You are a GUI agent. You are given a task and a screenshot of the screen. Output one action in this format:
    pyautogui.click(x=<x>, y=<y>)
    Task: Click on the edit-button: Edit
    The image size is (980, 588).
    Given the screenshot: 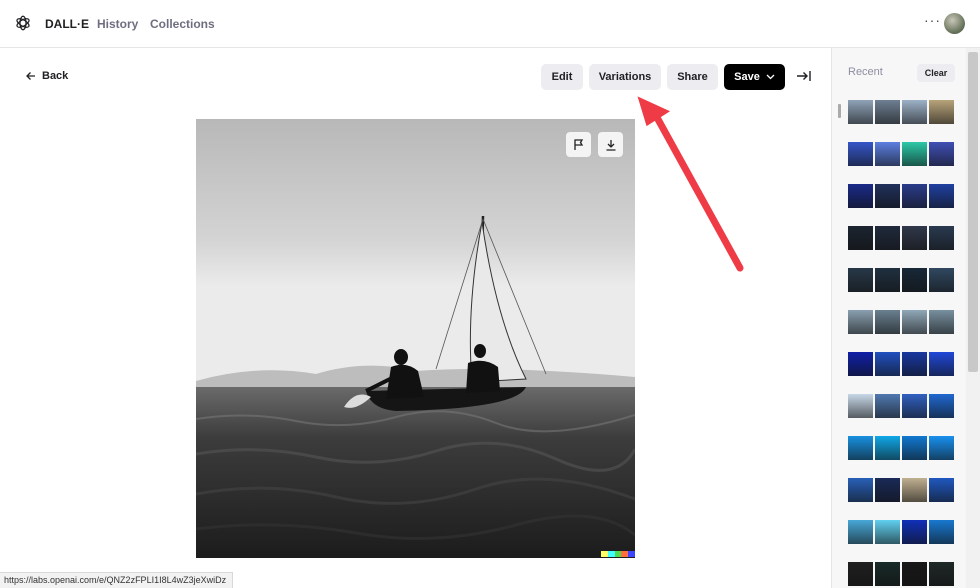 What is the action you would take?
    pyautogui.click(x=562, y=77)
    